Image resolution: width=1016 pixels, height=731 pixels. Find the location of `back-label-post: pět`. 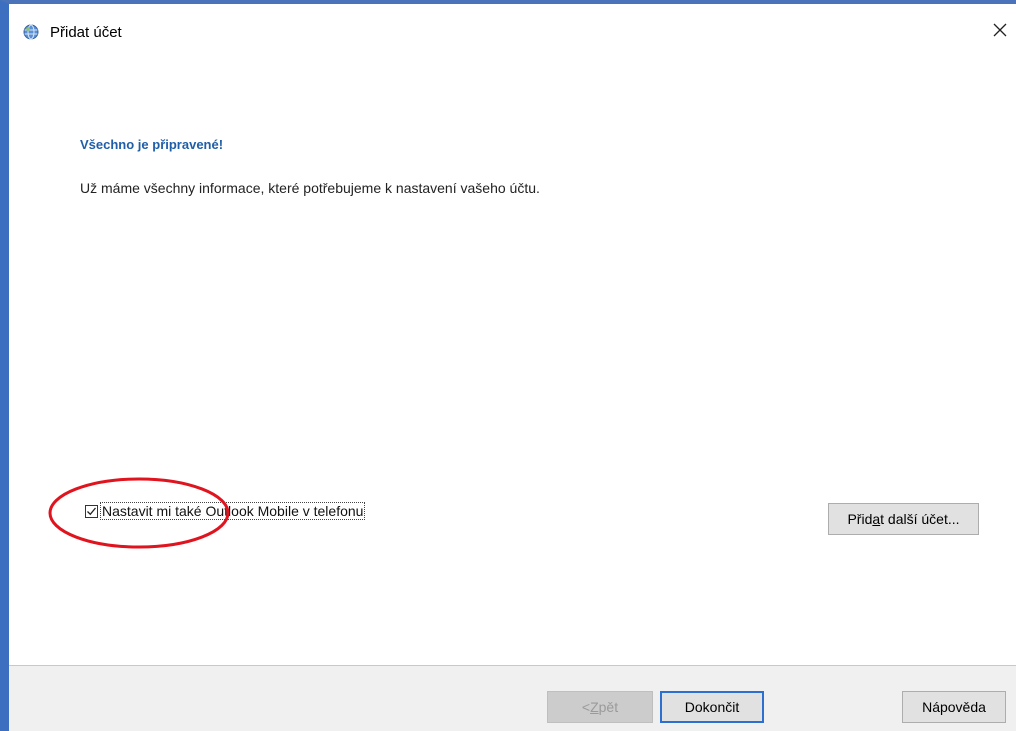

back-label-post: pět is located at coordinates (608, 707).